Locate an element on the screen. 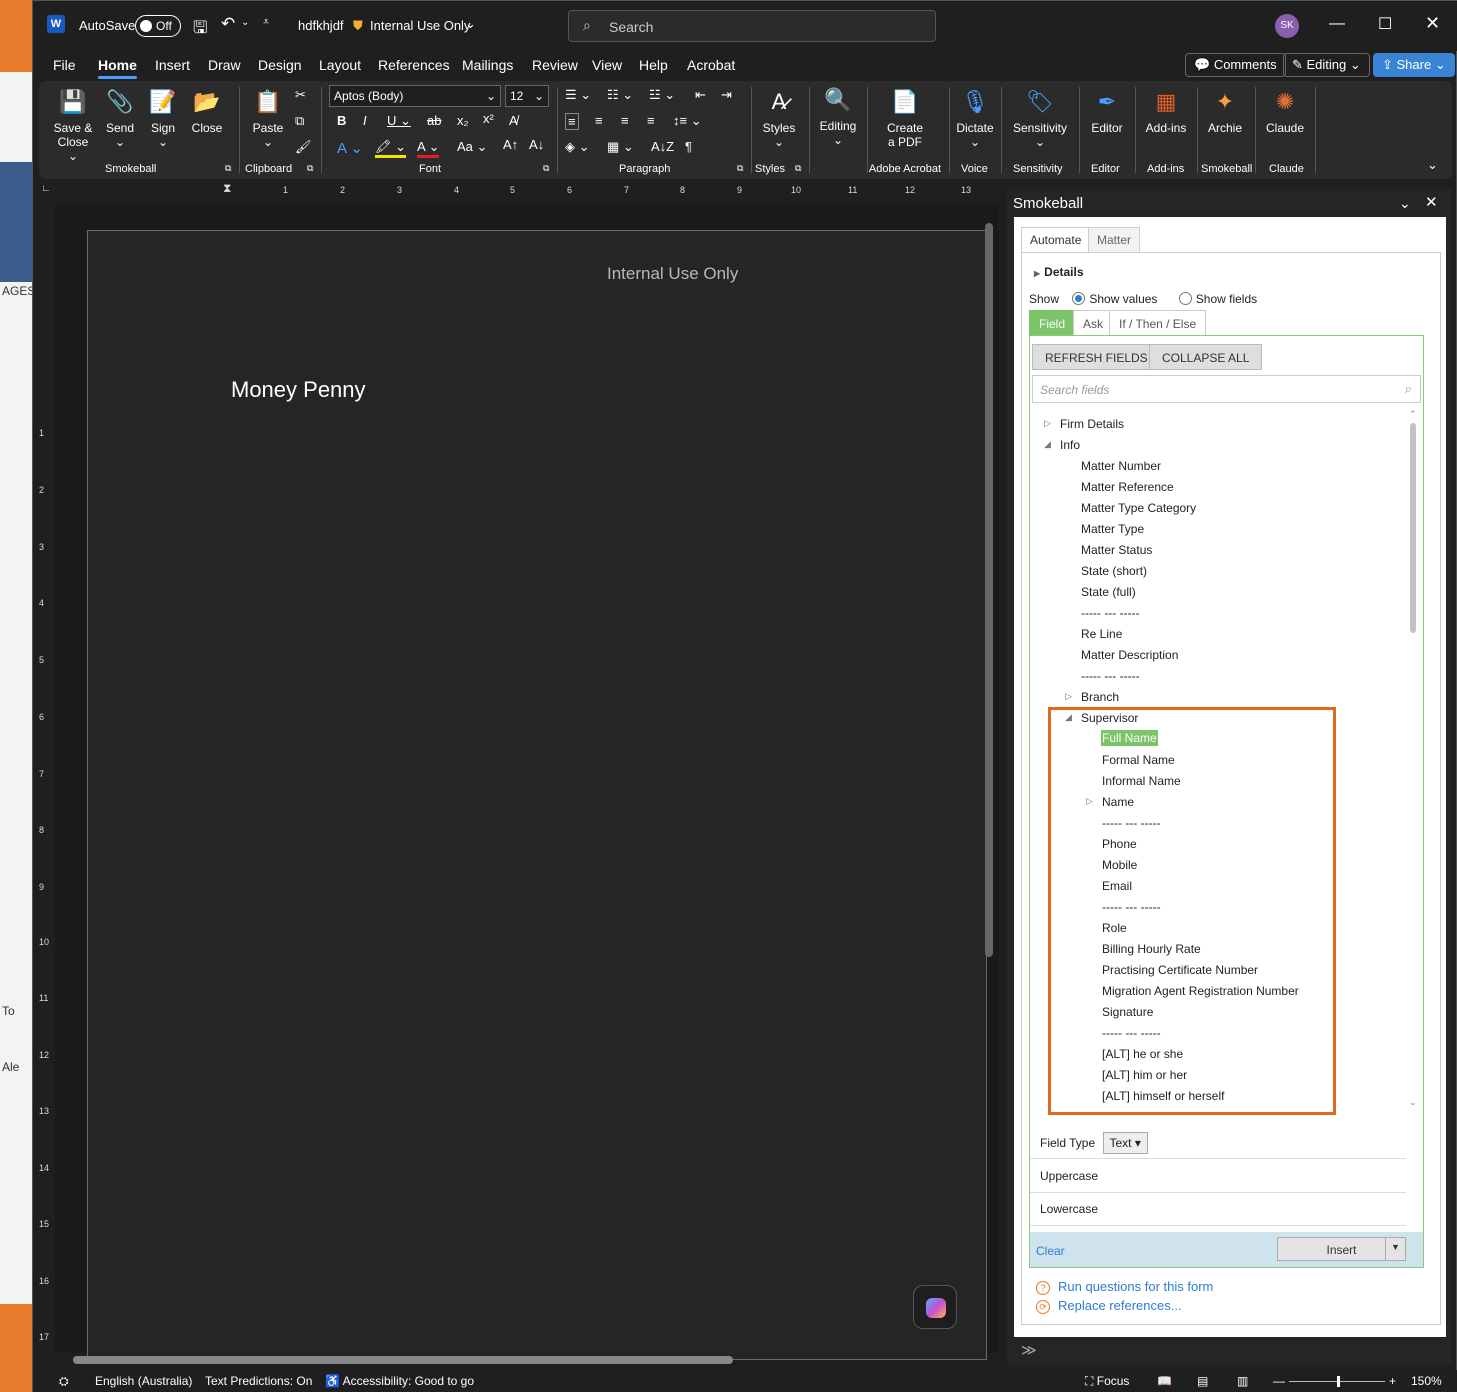 This screenshot has width=1457, height=1392. expand-pane-icon: ≫ is located at coordinates (1029, 1350).